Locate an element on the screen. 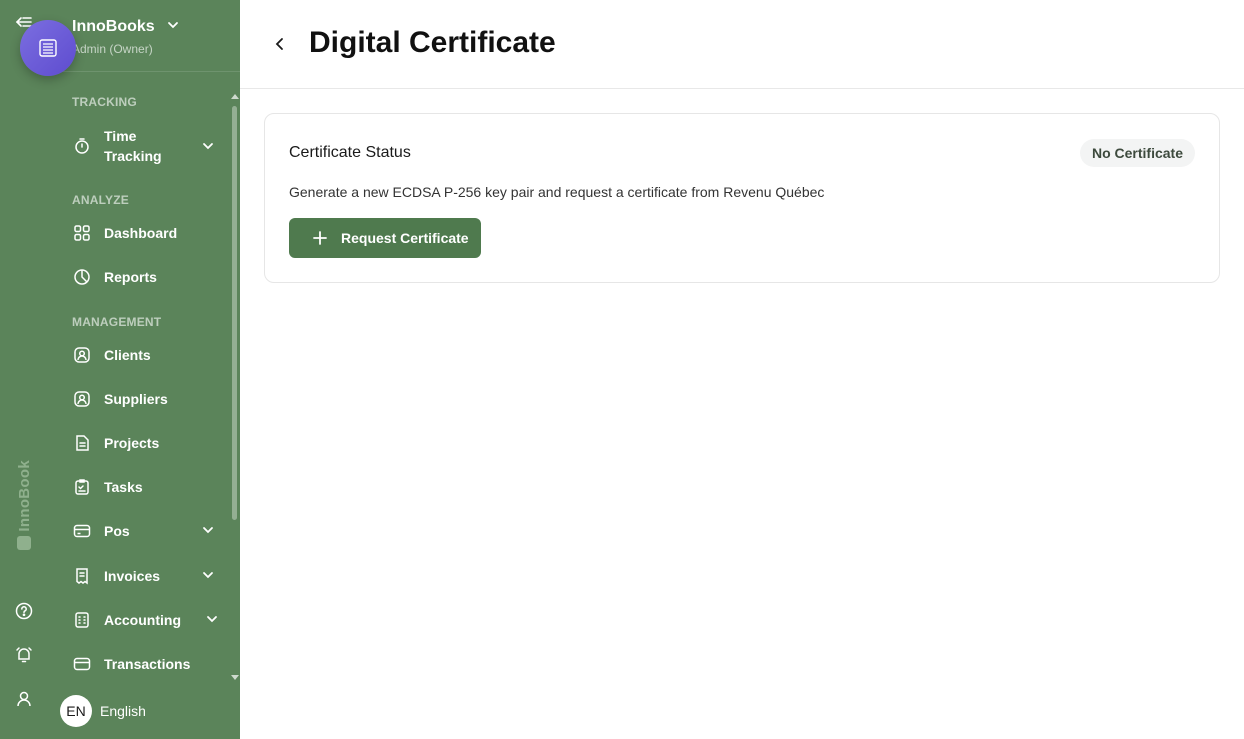 The width and height of the screenshot is (1244, 739). pie-chart-icon is located at coordinates (82, 277).